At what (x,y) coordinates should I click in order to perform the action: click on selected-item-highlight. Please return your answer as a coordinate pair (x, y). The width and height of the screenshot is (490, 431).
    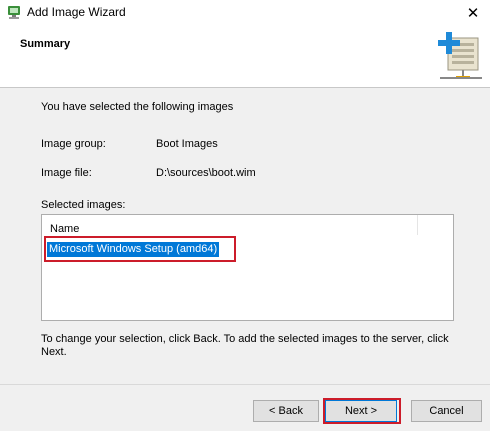
    Looking at the image, I should click on (140, 249).